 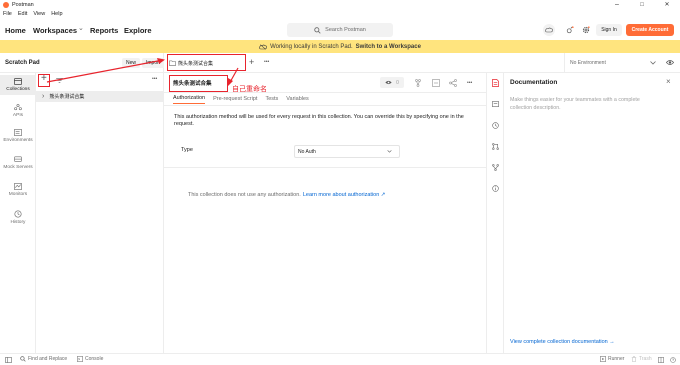 What do you see at coordinates (48, 359) in the screenshot?
I see `find-replace-label: Find and Replace` at bounding box center [48, 359].